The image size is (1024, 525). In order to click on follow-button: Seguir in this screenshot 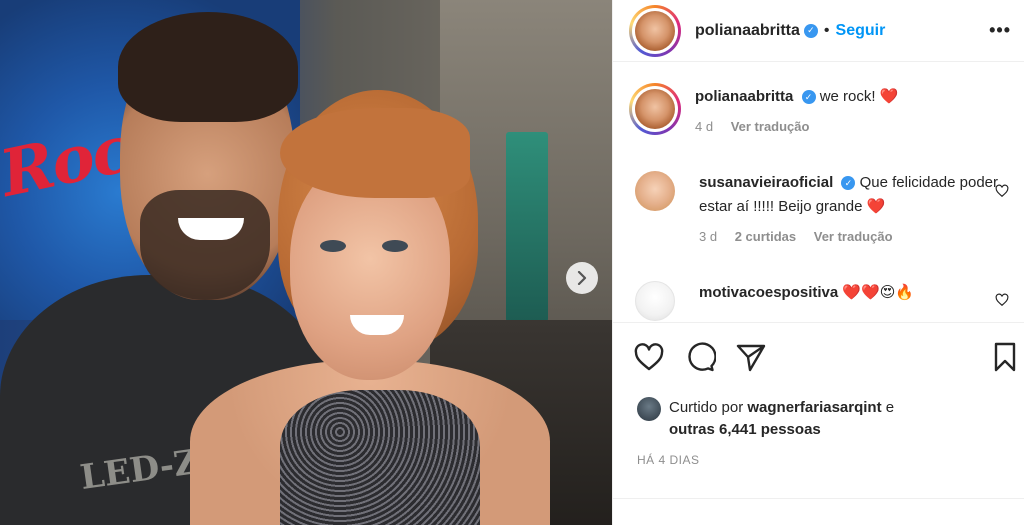, I will do `click(861, 31)`.